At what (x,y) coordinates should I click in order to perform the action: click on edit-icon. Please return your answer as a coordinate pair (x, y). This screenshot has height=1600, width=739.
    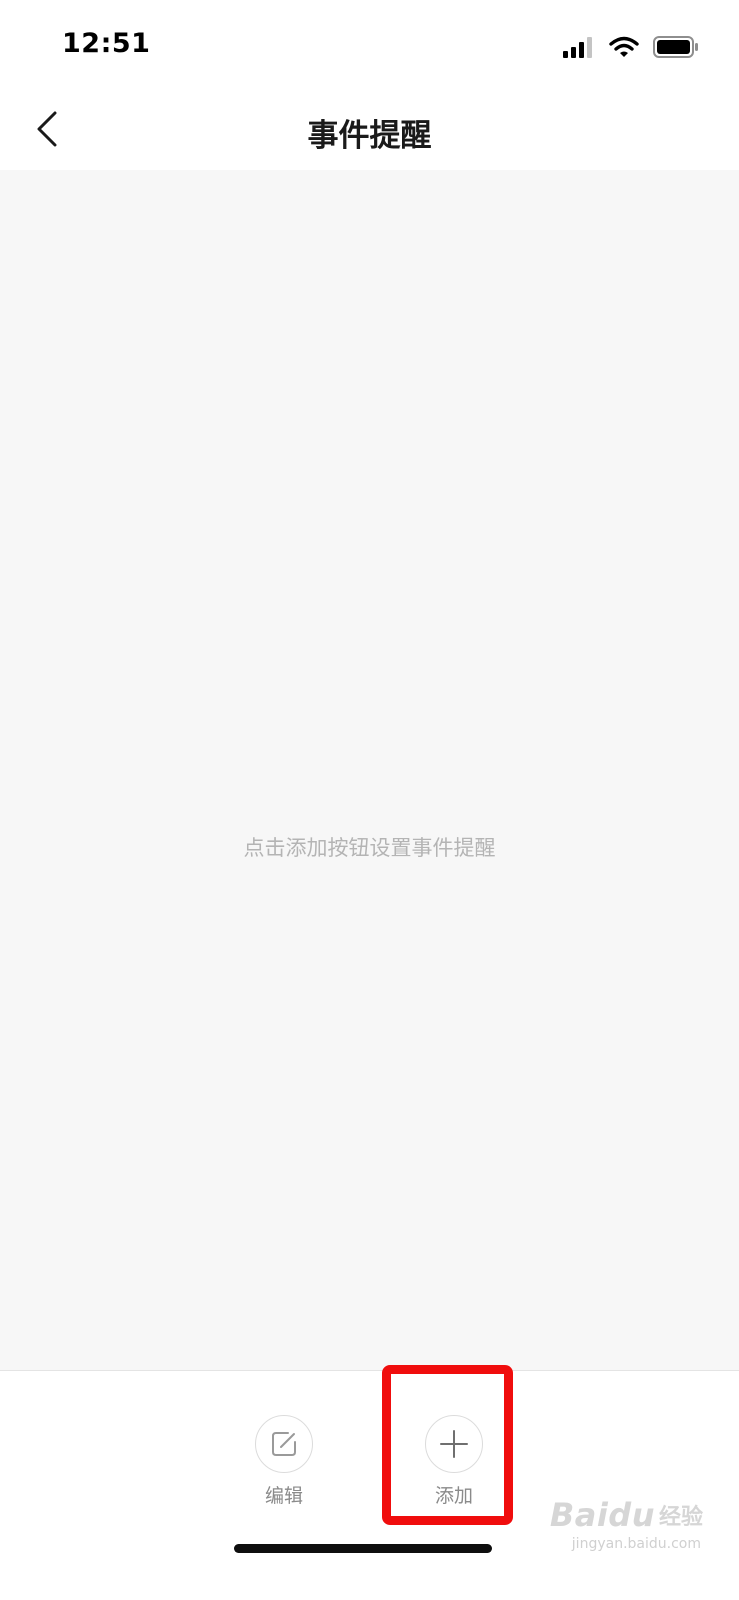
    Looking at the image, I should click on (284, 1444).